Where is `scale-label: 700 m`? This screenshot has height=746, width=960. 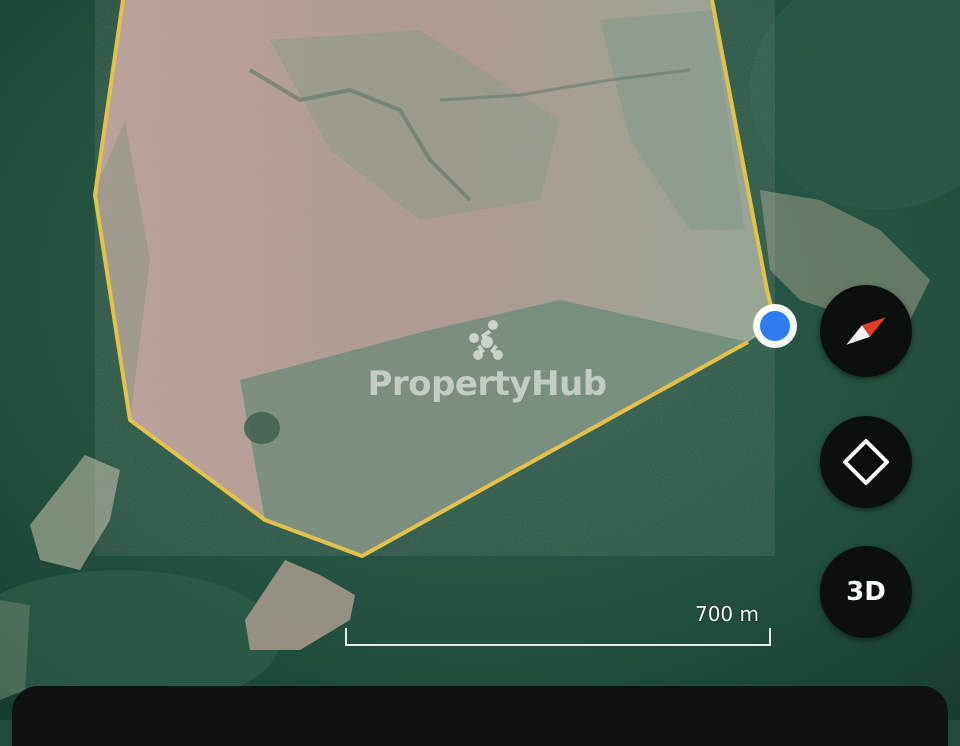
scale-label: 700 m is located at coordinates (726, 614).